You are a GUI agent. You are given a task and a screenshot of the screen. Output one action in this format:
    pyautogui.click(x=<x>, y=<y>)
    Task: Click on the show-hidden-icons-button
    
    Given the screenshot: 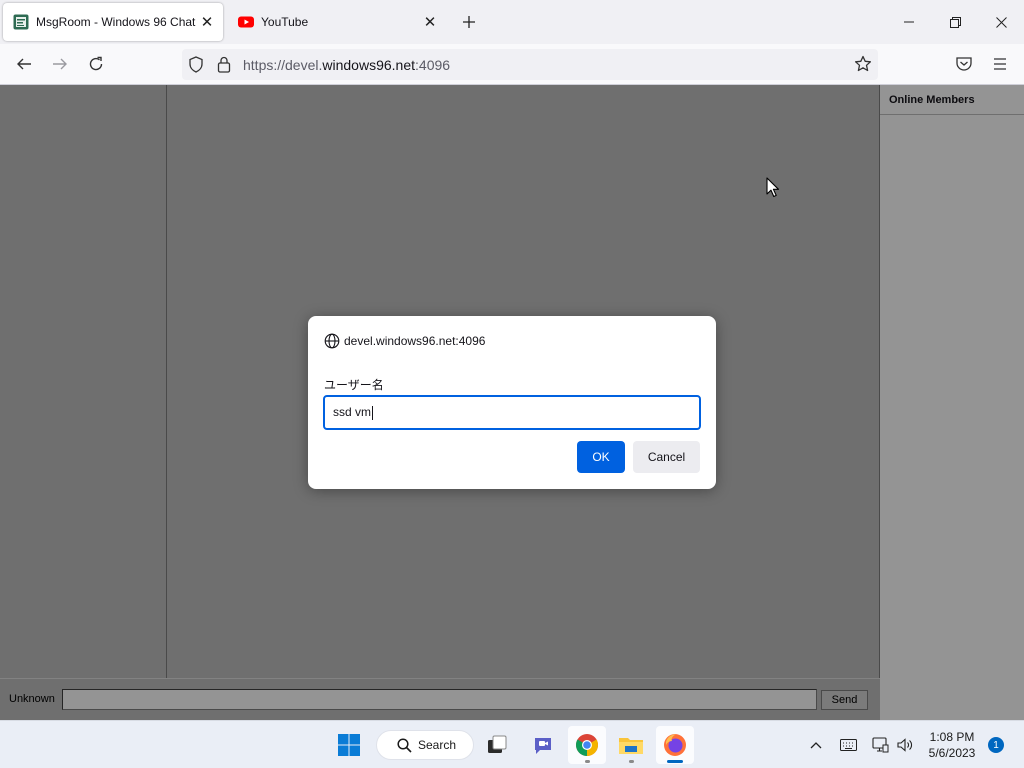 What is the action you would take?
    pyautogui.click(x=816, y=744)
    